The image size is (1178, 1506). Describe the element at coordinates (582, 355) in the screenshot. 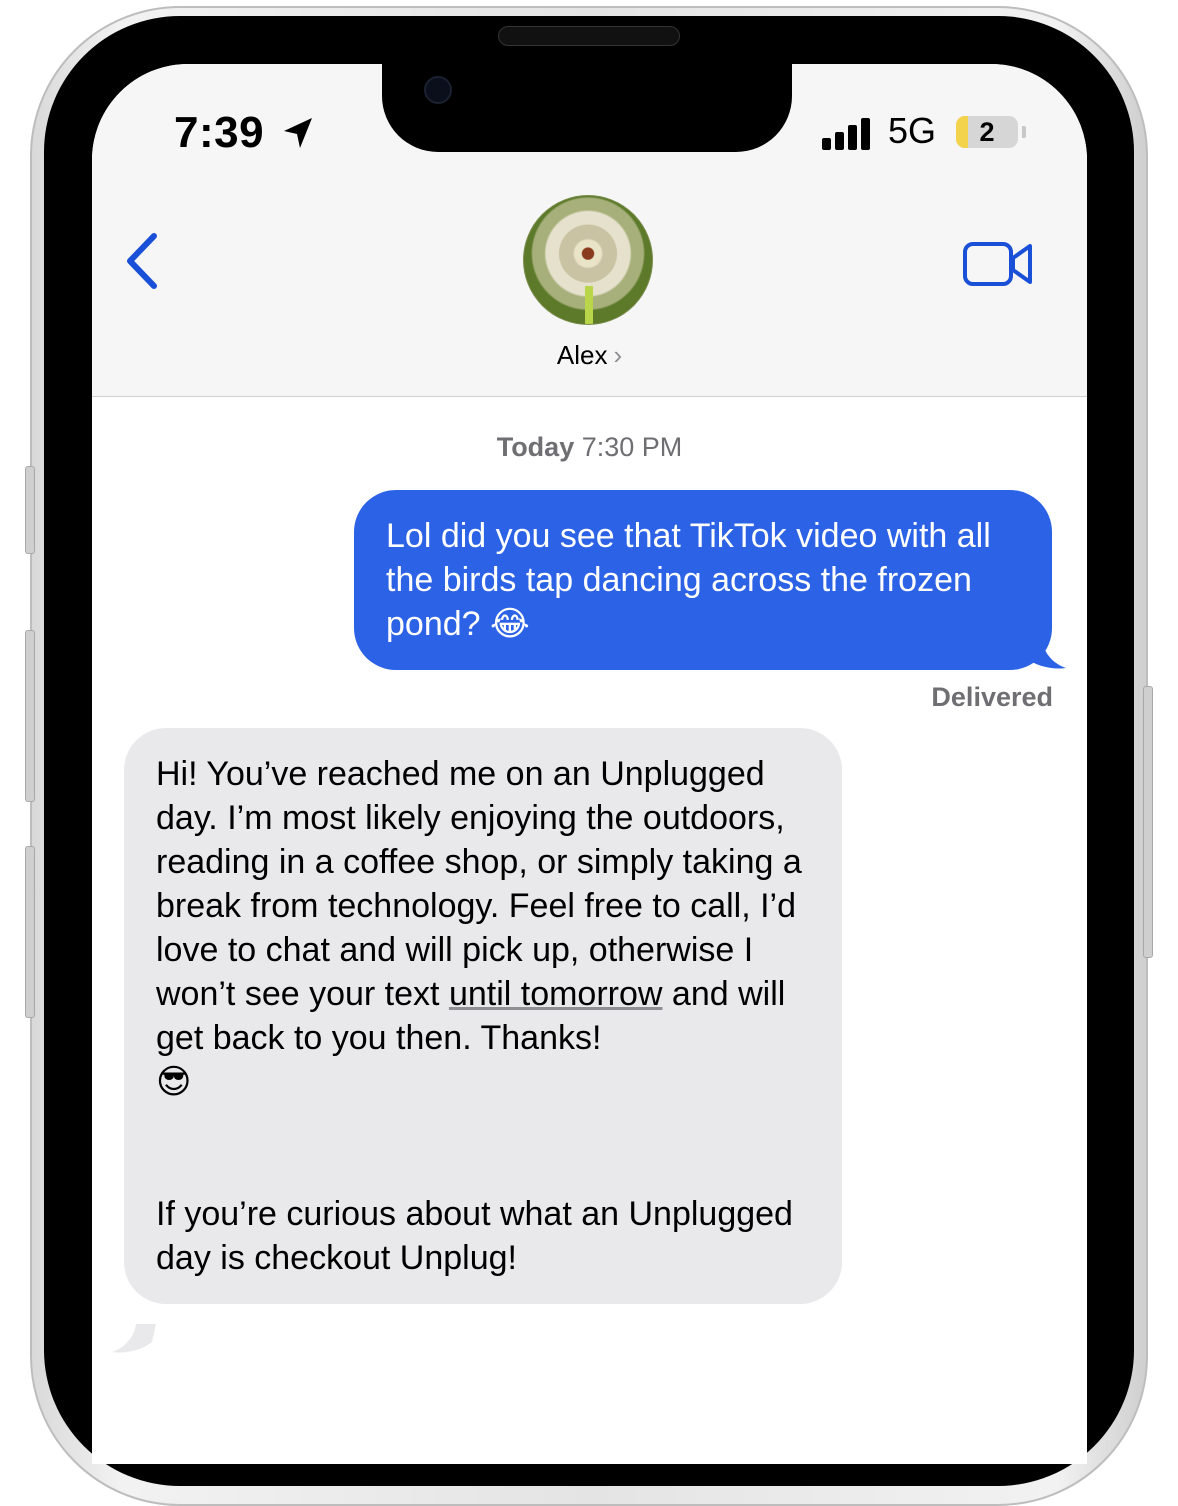

I see `contact-name: Alex` at that location.